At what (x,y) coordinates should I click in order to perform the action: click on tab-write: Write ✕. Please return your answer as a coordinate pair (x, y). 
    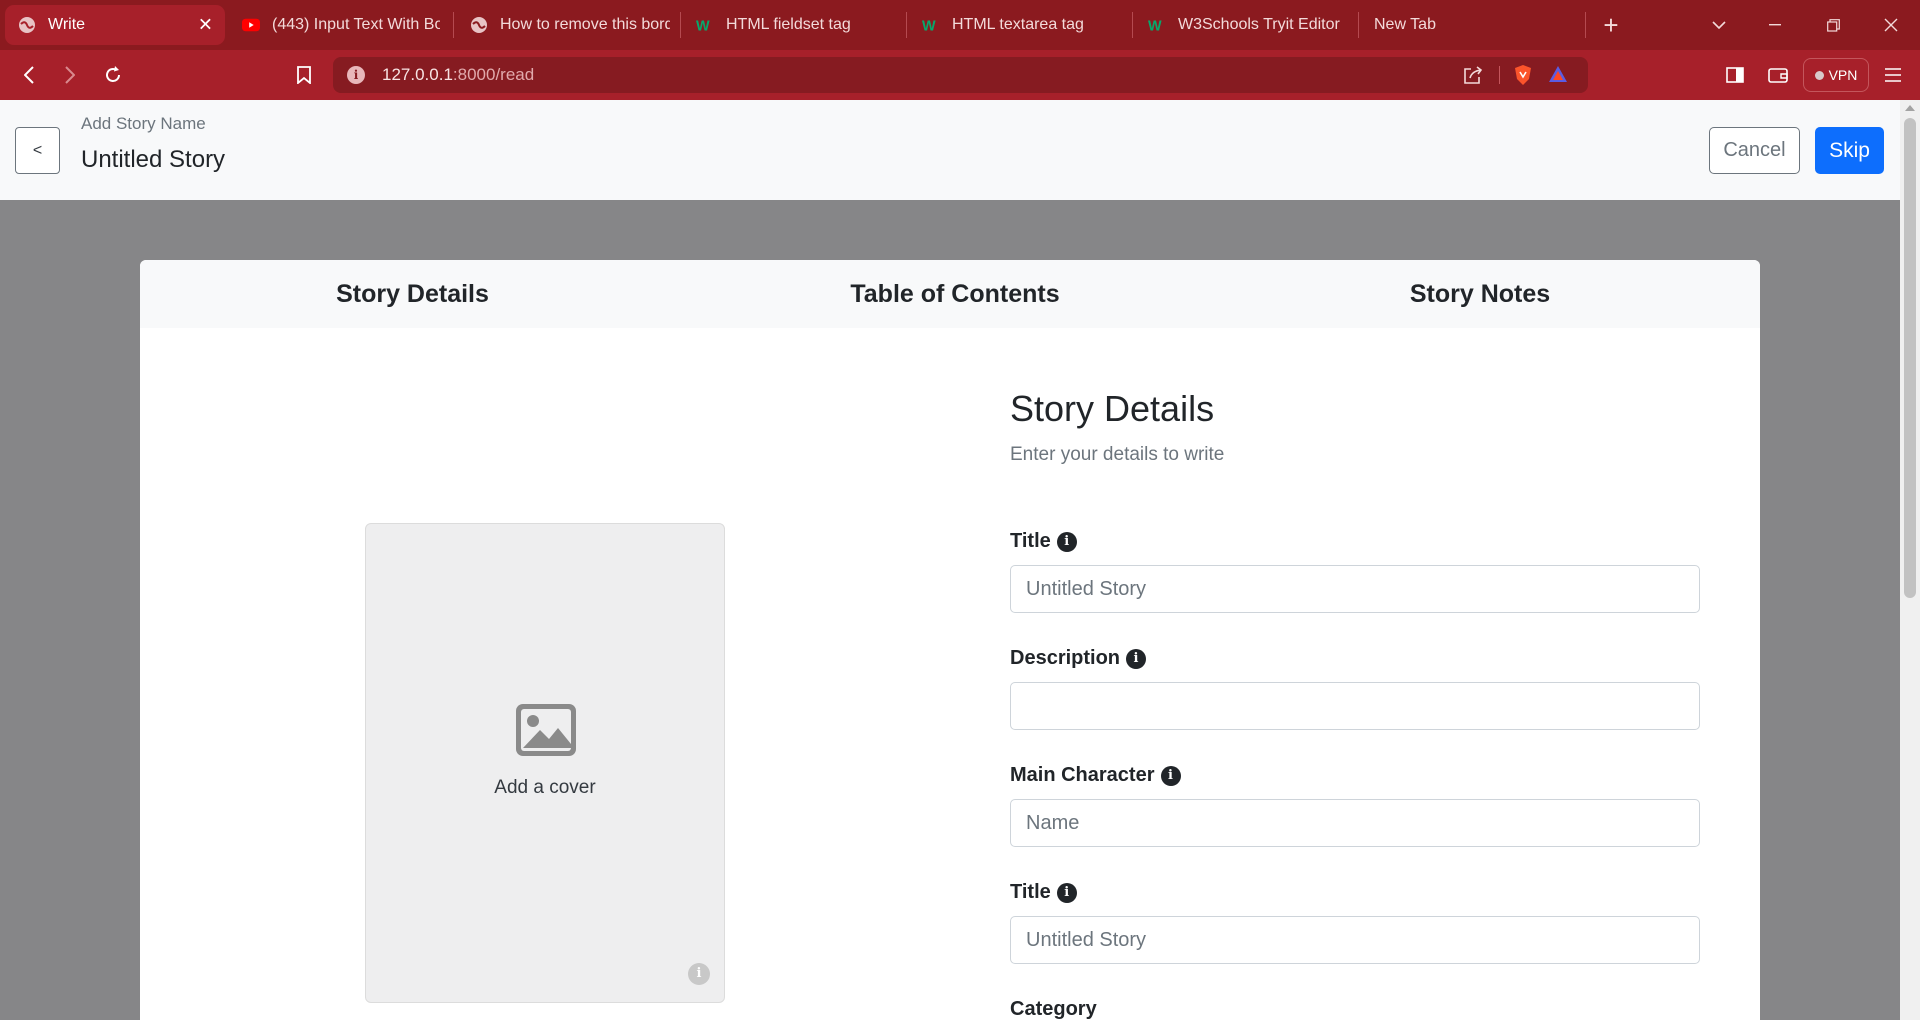
    Looking at the image, I should click on (115, 25).